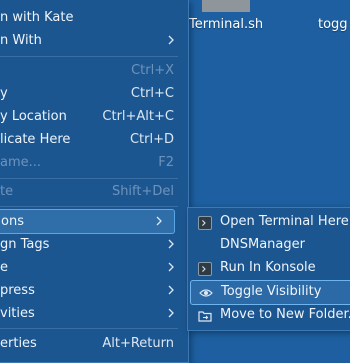  What do you see at coordinates (7, 191) in the screenshot?
I see `menu-item-label: te` at bounding box center [7, 191].